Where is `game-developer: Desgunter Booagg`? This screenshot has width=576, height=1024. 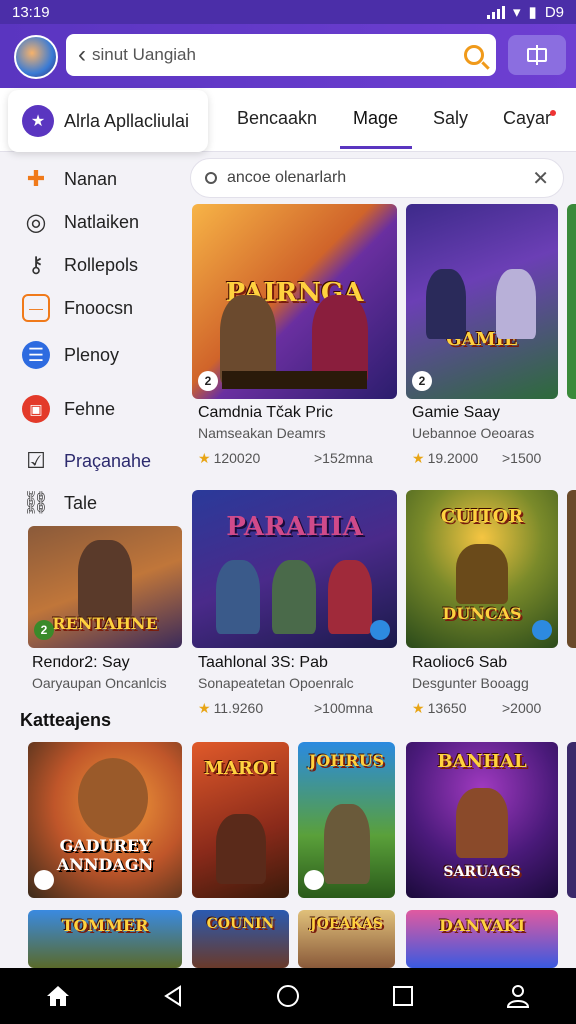
game-developer: Desgunter Booagg is located at coordinates (470, 683).